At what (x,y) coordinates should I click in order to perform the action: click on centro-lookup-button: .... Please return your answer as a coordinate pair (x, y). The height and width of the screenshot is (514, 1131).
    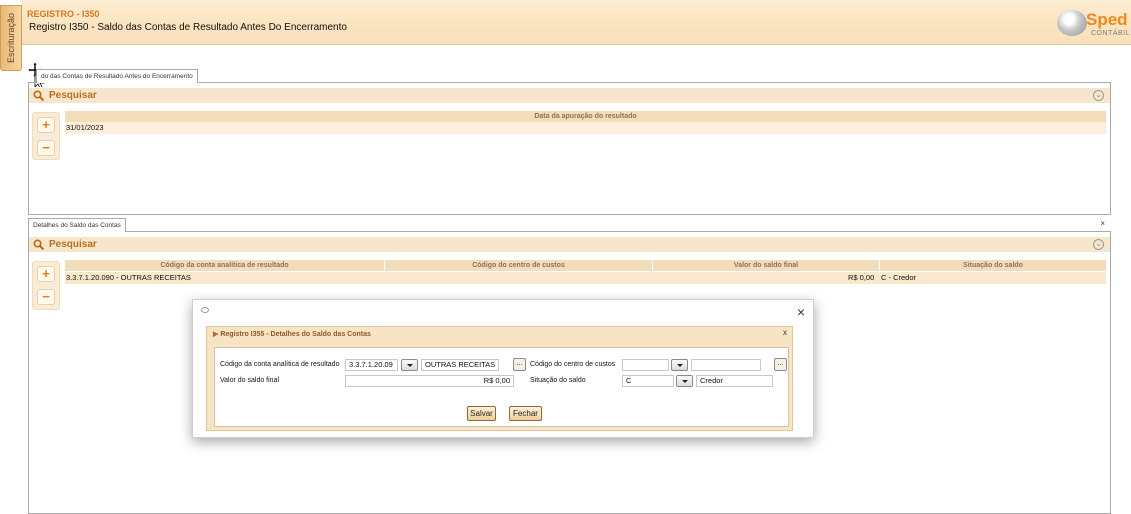
    Looking at the image, I should click on (780, 364).